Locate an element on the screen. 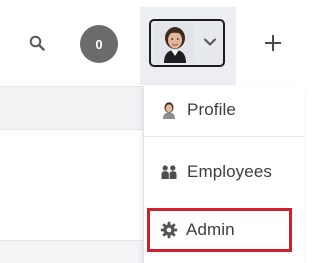 The height and width of the screenshot is (263, 320). gear-icon is located at coordinates (169, 230).